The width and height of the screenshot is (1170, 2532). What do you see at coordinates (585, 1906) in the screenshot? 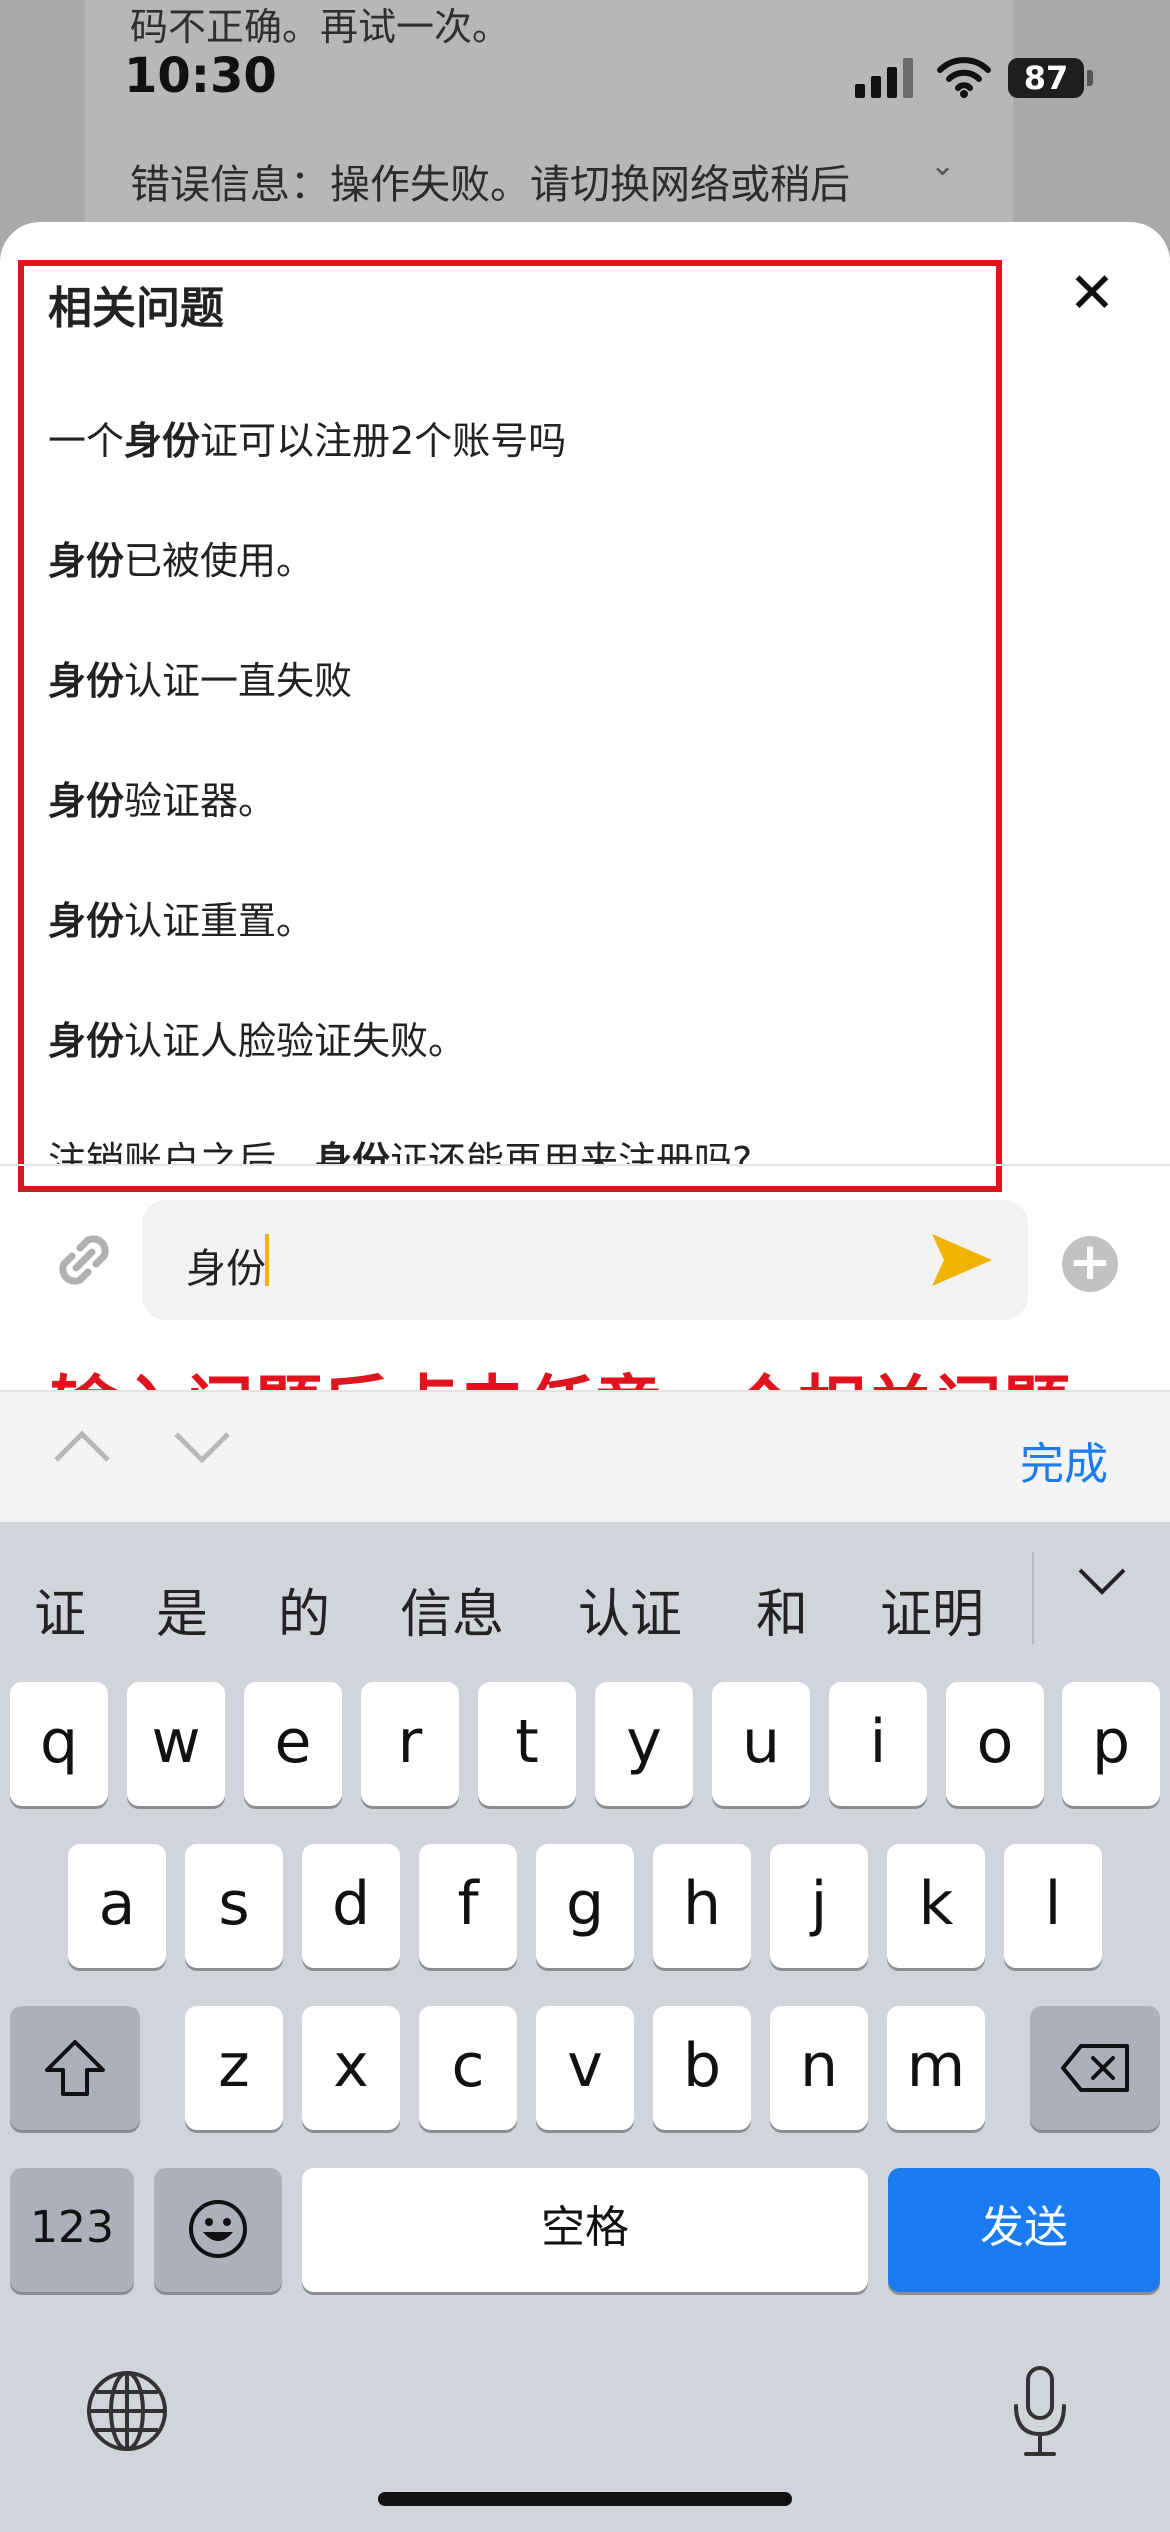
I see `key-g: g` at bounding box center [585, 1906].